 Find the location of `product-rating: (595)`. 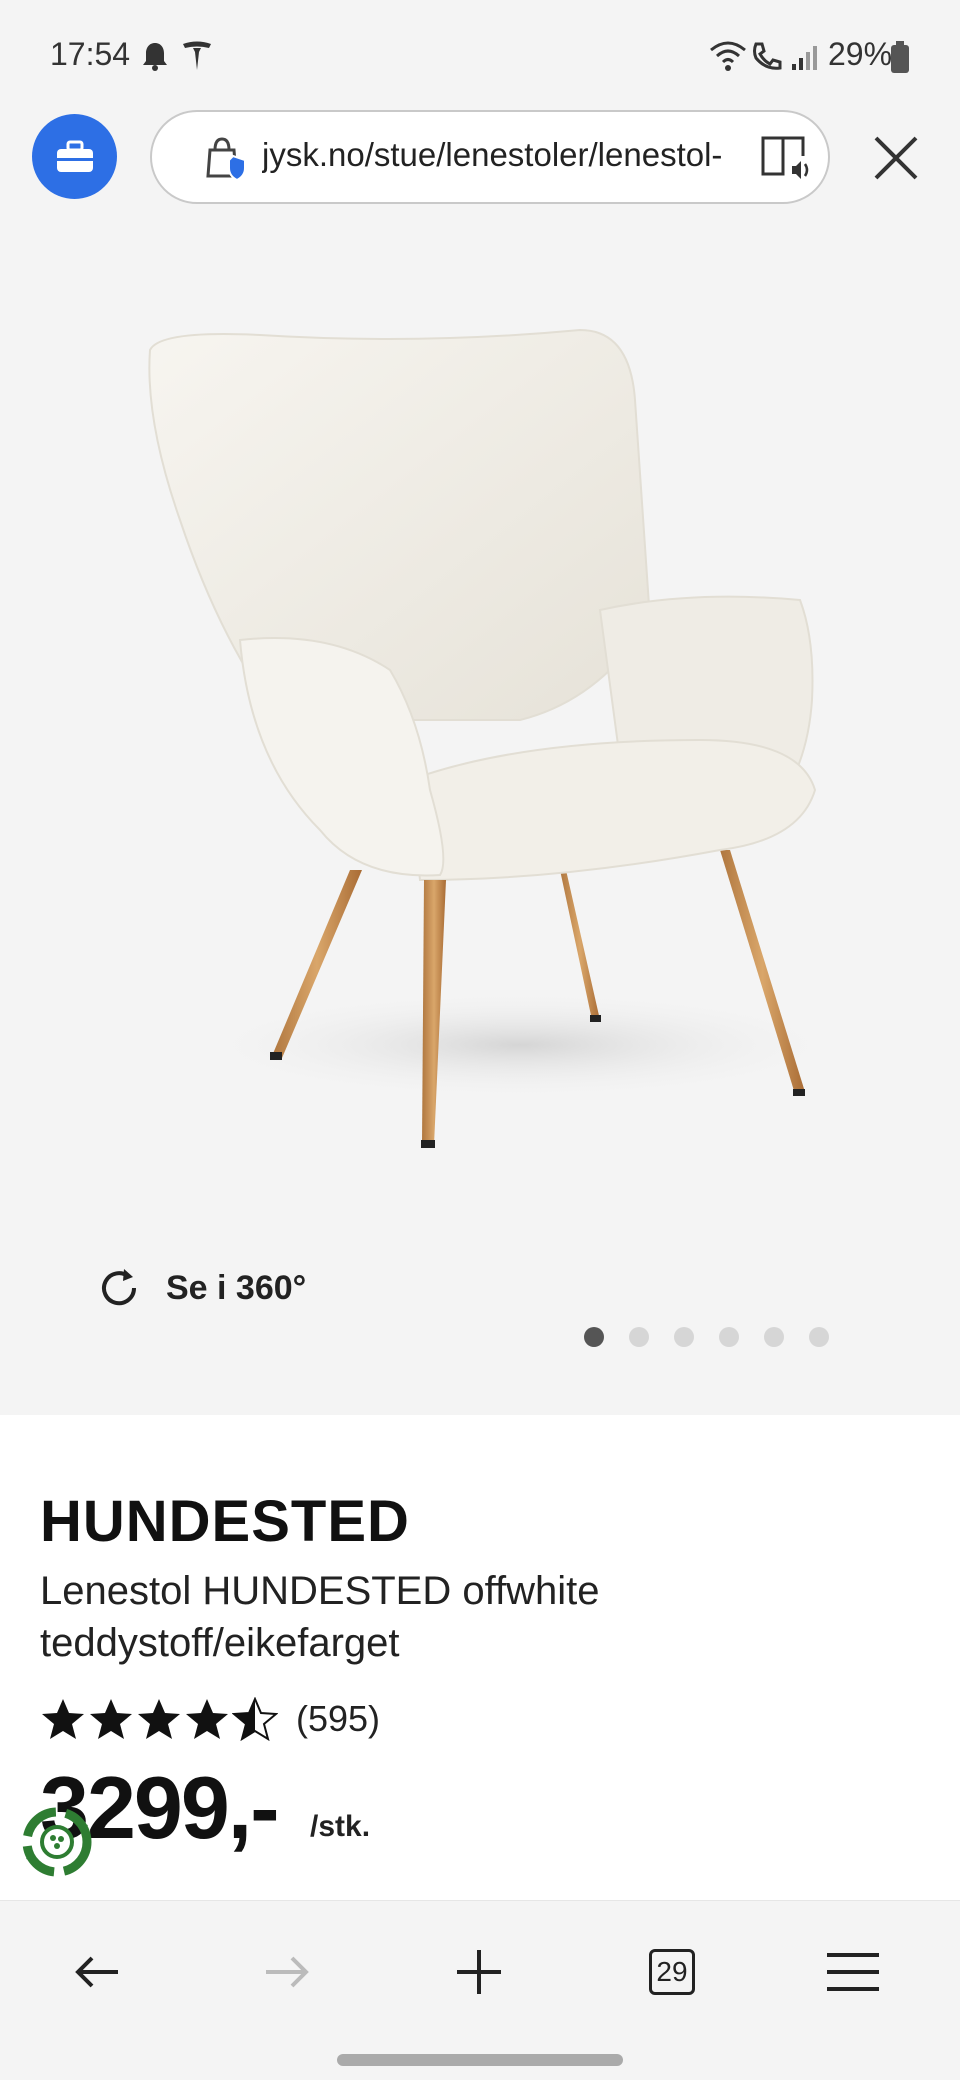

product-rating: (595) is located at coordinates (210, 1719).